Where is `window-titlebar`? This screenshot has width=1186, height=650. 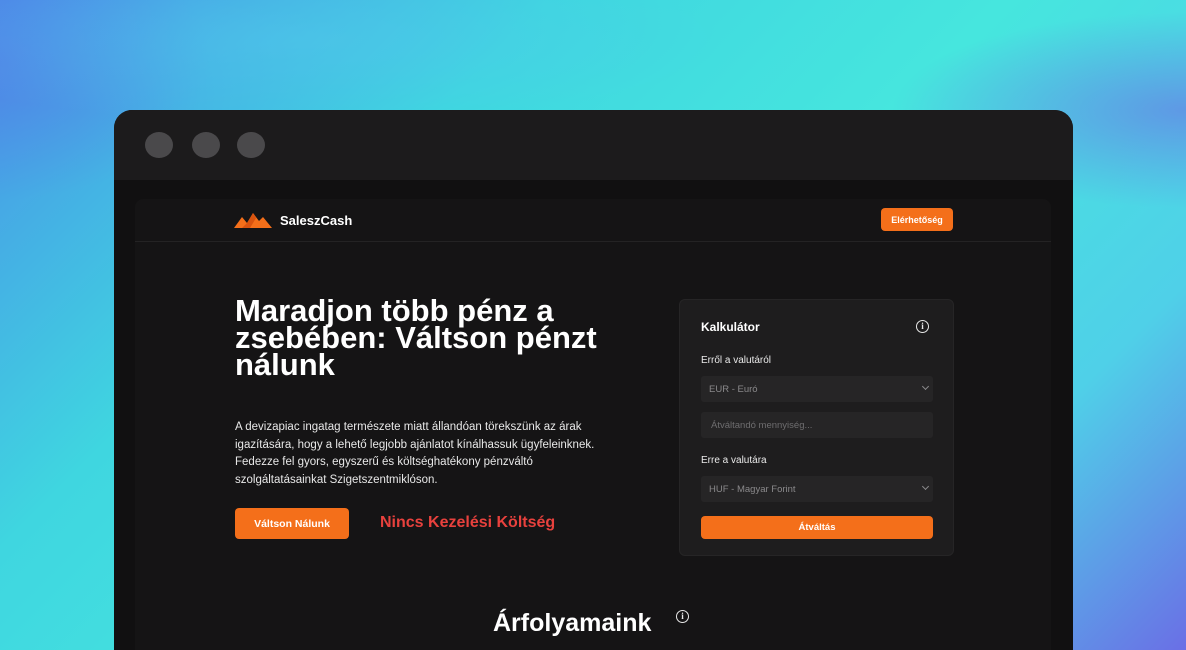 window-titlebar is located at coordinates (593, 145).